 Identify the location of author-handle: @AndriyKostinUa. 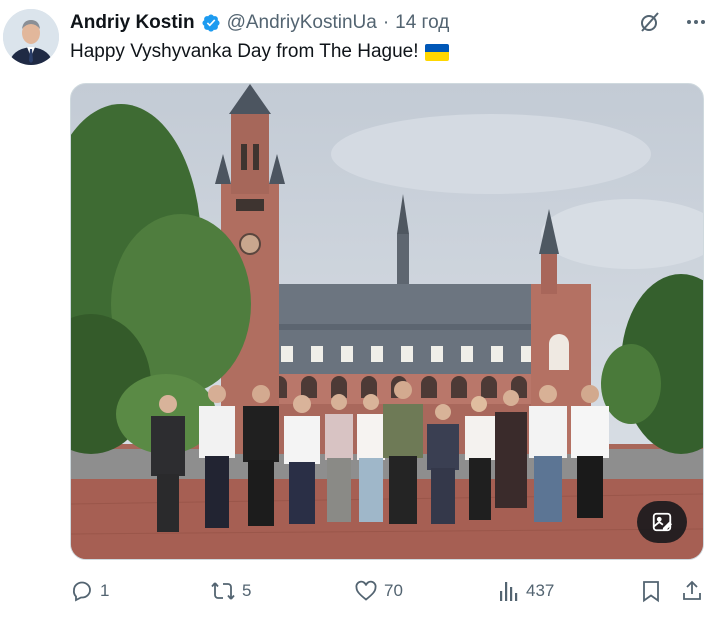
(302, 23).